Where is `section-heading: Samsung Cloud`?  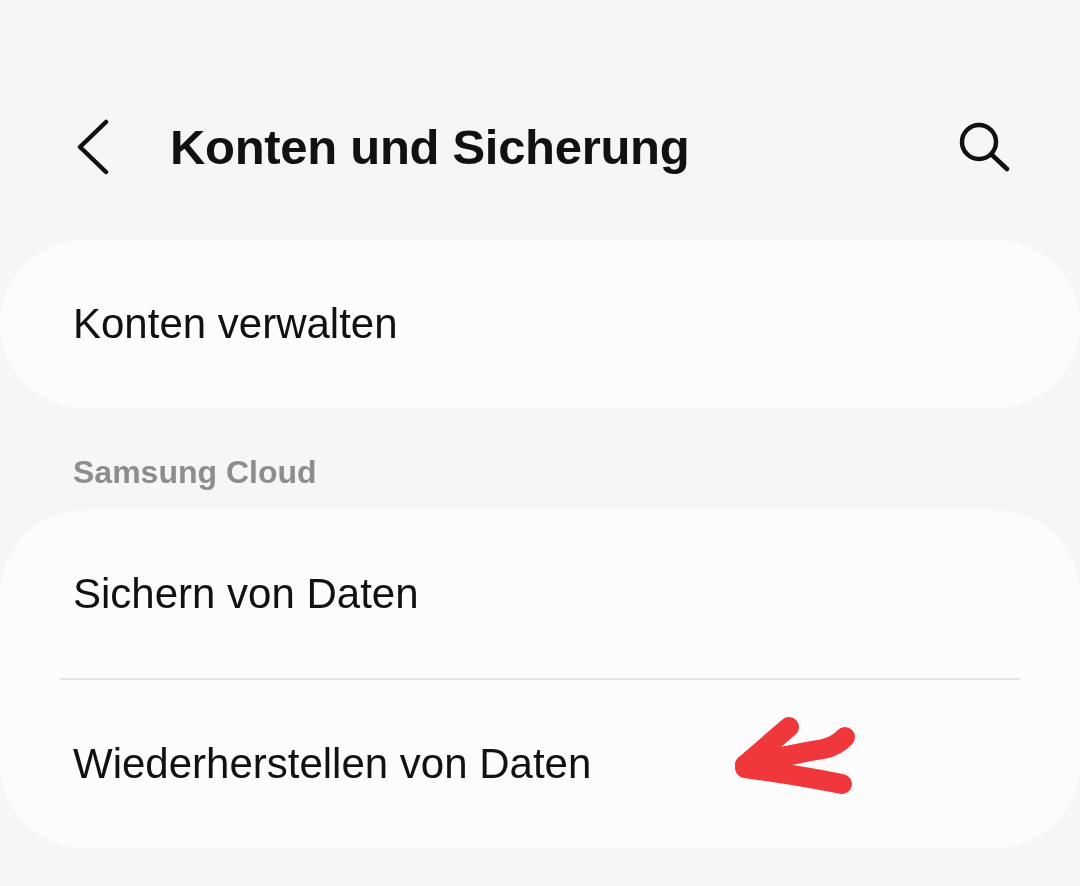
section-heading: Samsung Cloud is located at coordinates (195, 472).